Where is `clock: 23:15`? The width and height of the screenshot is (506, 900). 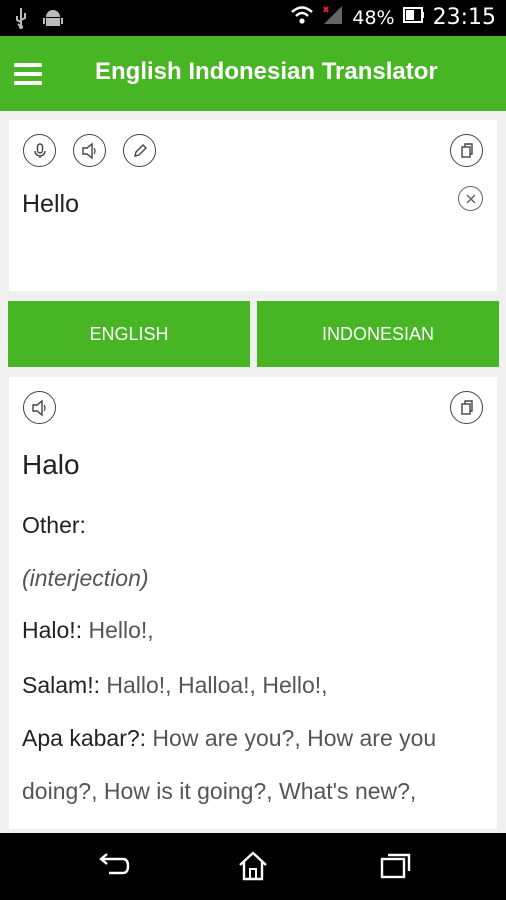
clock: 23:15 is located at coordinates (464, 17).